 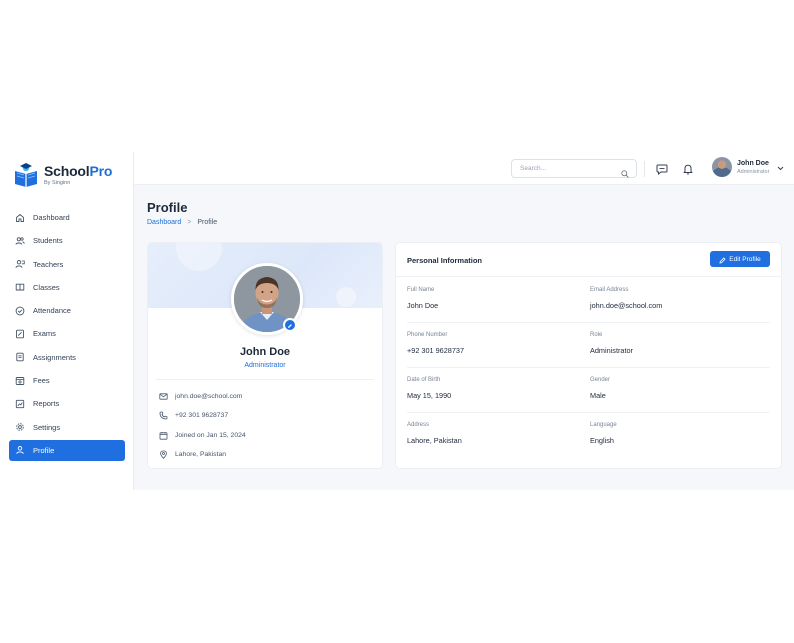 What do you see at coordinates (596, 335) in the screenshot?
I see `field-label: Role` at bounding box center [596, 335].